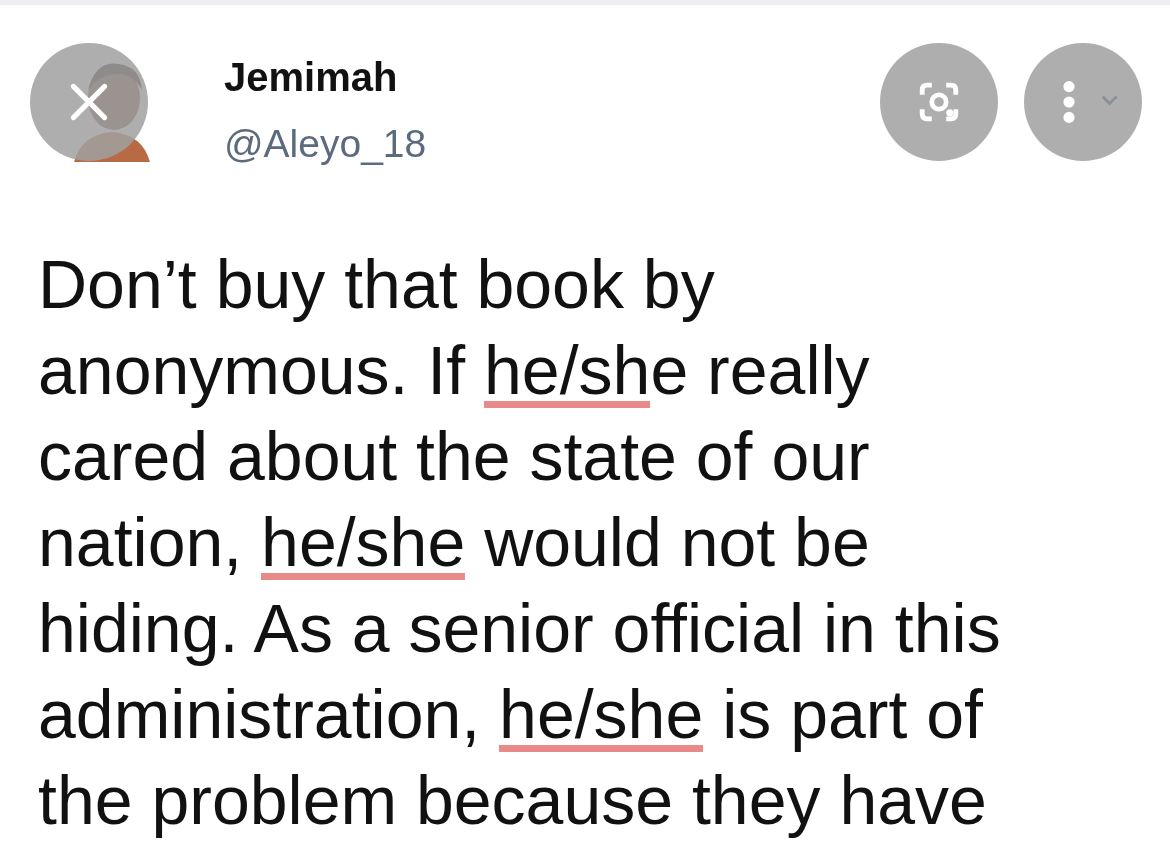 This screenshot has width=1170, height=867. I want to click on user-handle: @Aleyo_18, so click(325, 143).